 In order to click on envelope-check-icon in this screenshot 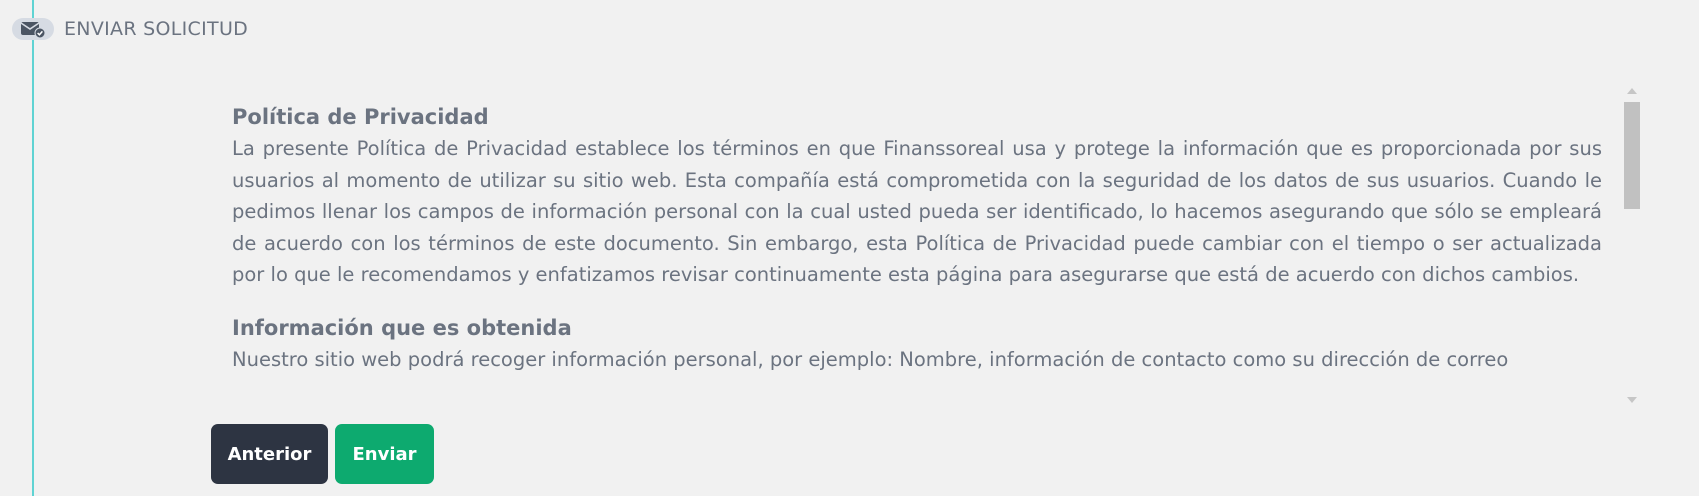, I will do `click(33, 29)`.